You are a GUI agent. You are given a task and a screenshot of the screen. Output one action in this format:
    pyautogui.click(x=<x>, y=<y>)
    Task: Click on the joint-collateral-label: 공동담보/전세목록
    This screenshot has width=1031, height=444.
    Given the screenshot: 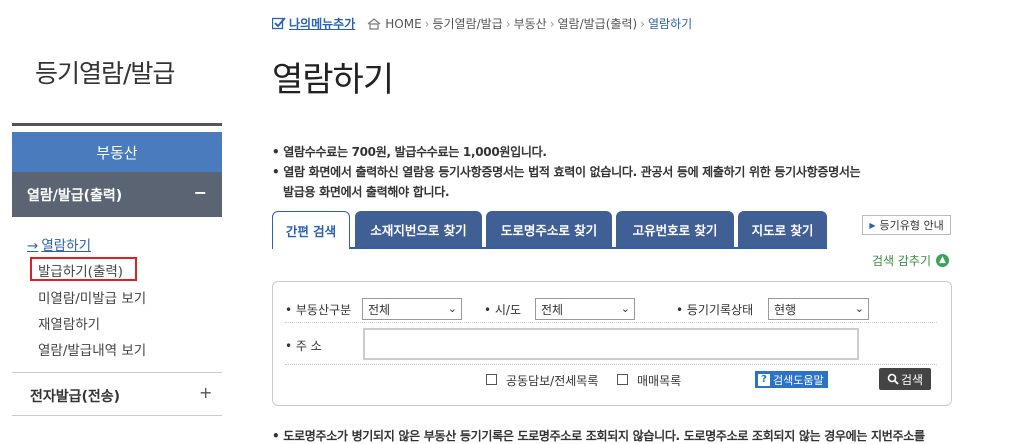 What is the action you would take?
    pyautogui.click(x=552, y=381)
    